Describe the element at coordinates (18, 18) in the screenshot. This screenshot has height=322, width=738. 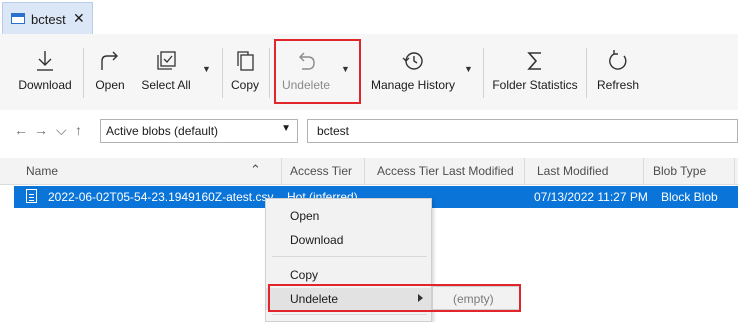
I see `container-icon` at that location.